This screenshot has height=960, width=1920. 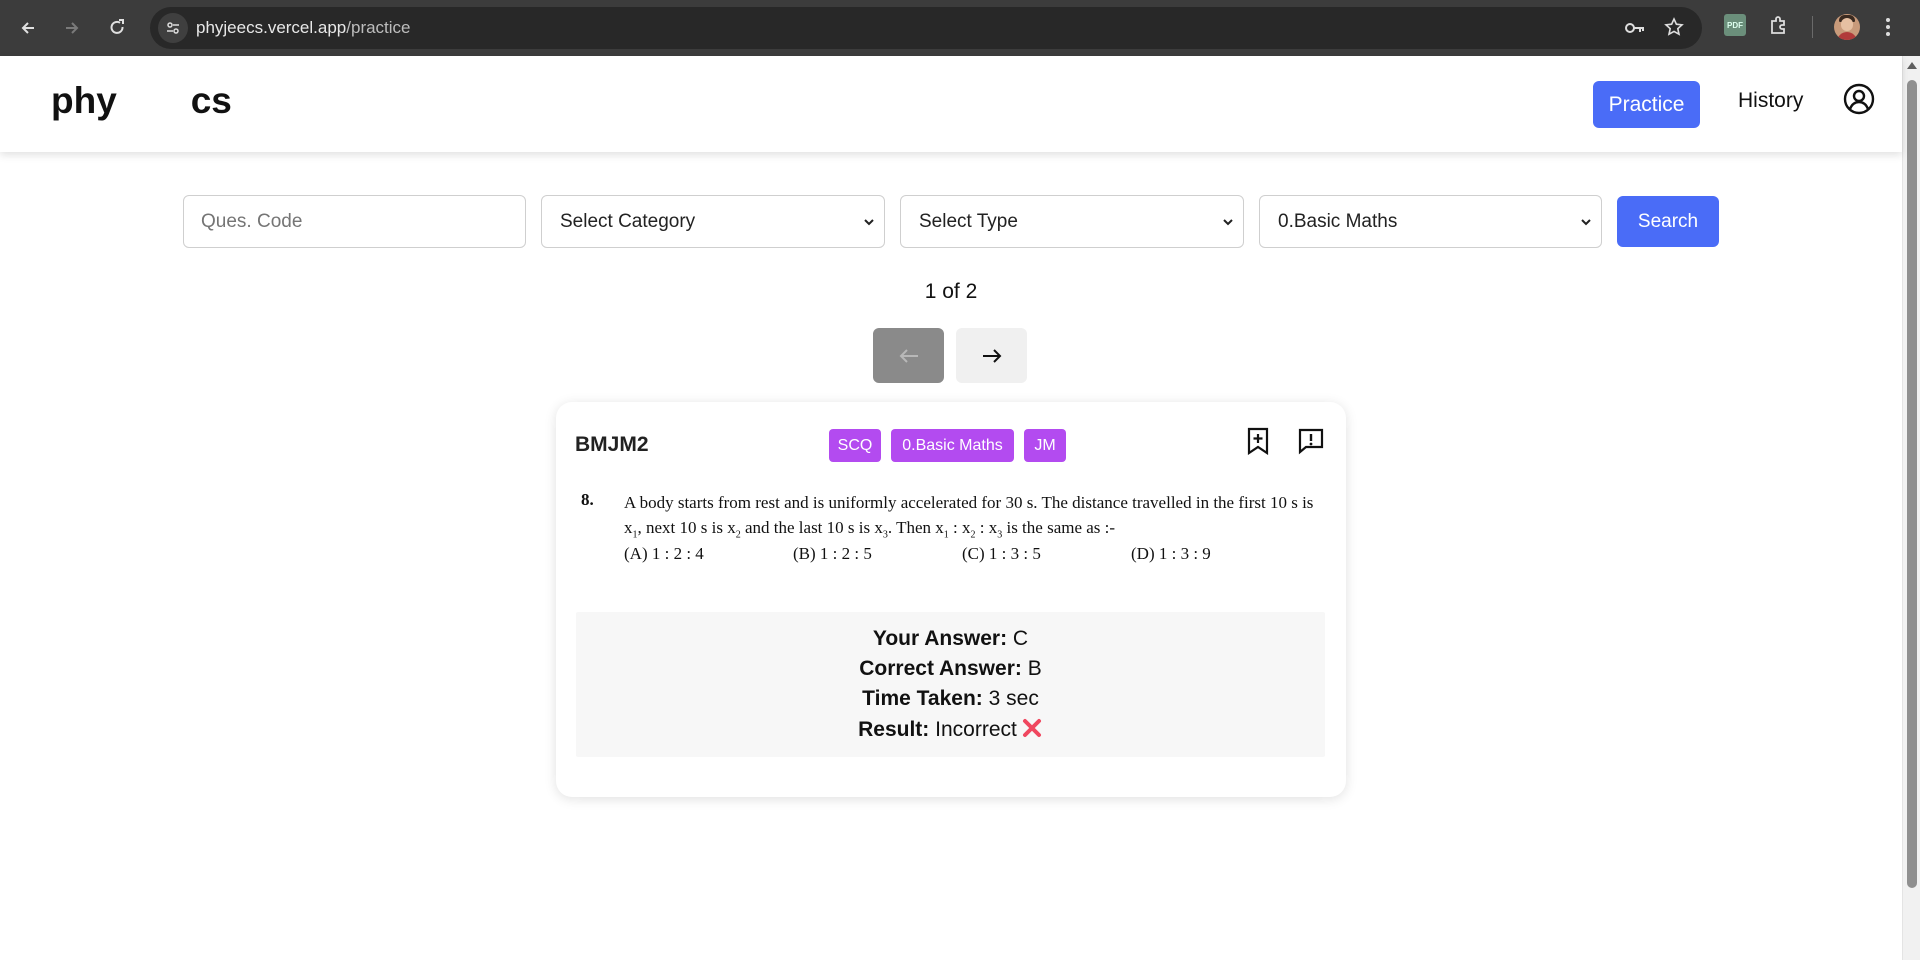 I want to click on option-a: (A) 1 : 2 : 4, so click(x=664, y=553).